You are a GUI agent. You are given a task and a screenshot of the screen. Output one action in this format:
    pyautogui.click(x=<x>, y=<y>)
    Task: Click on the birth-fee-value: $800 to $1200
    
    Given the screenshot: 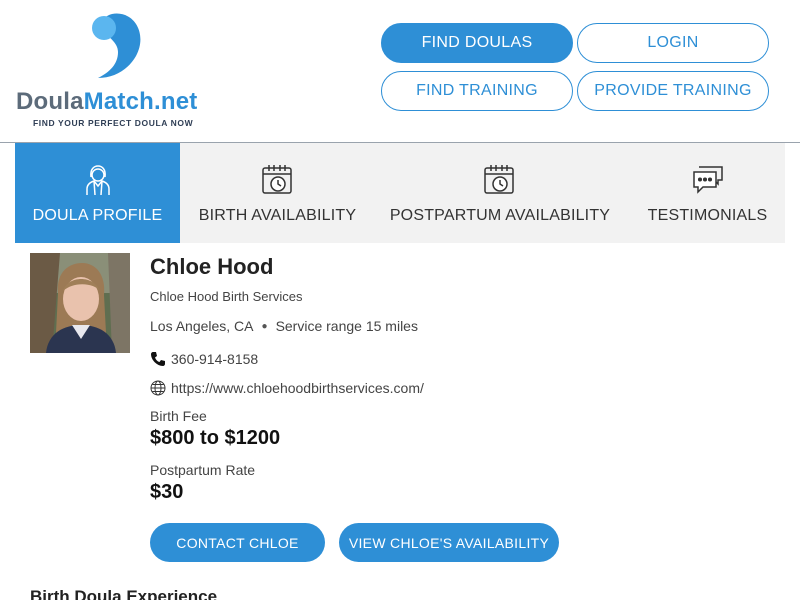 What is the action you would take?
    pyautogui.click(x=215, y=438)
    